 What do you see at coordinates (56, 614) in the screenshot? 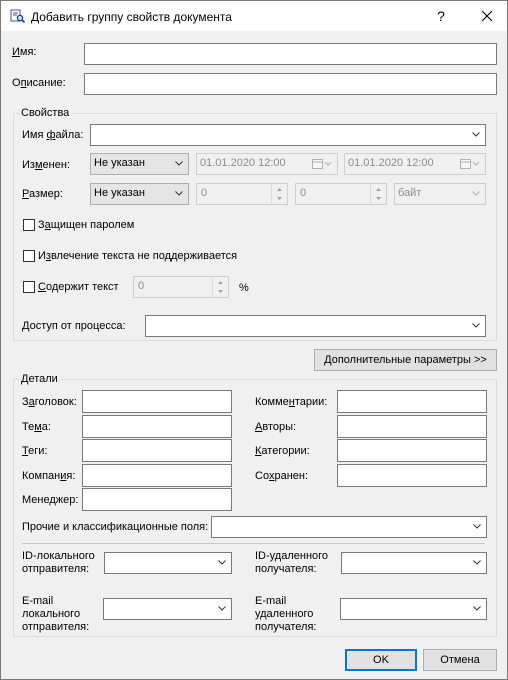
I see `local-sender-email-label: E-mail локального отправителя:` at bounding box center [56, 614].